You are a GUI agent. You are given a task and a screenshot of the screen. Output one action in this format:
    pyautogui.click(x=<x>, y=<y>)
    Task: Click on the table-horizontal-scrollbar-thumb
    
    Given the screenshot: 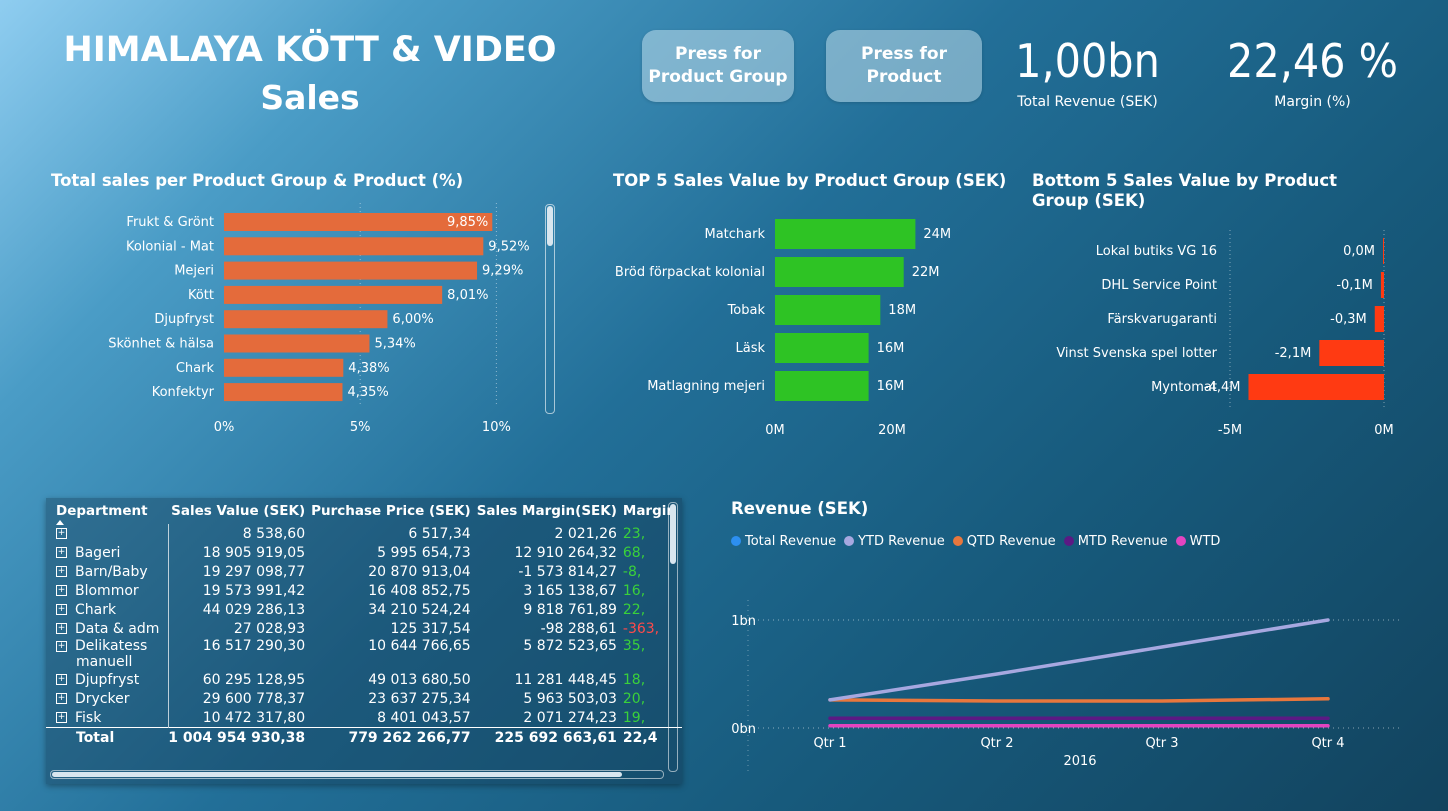 What is the action you would take?
    pyautogui.click(x=337, y=774)
    